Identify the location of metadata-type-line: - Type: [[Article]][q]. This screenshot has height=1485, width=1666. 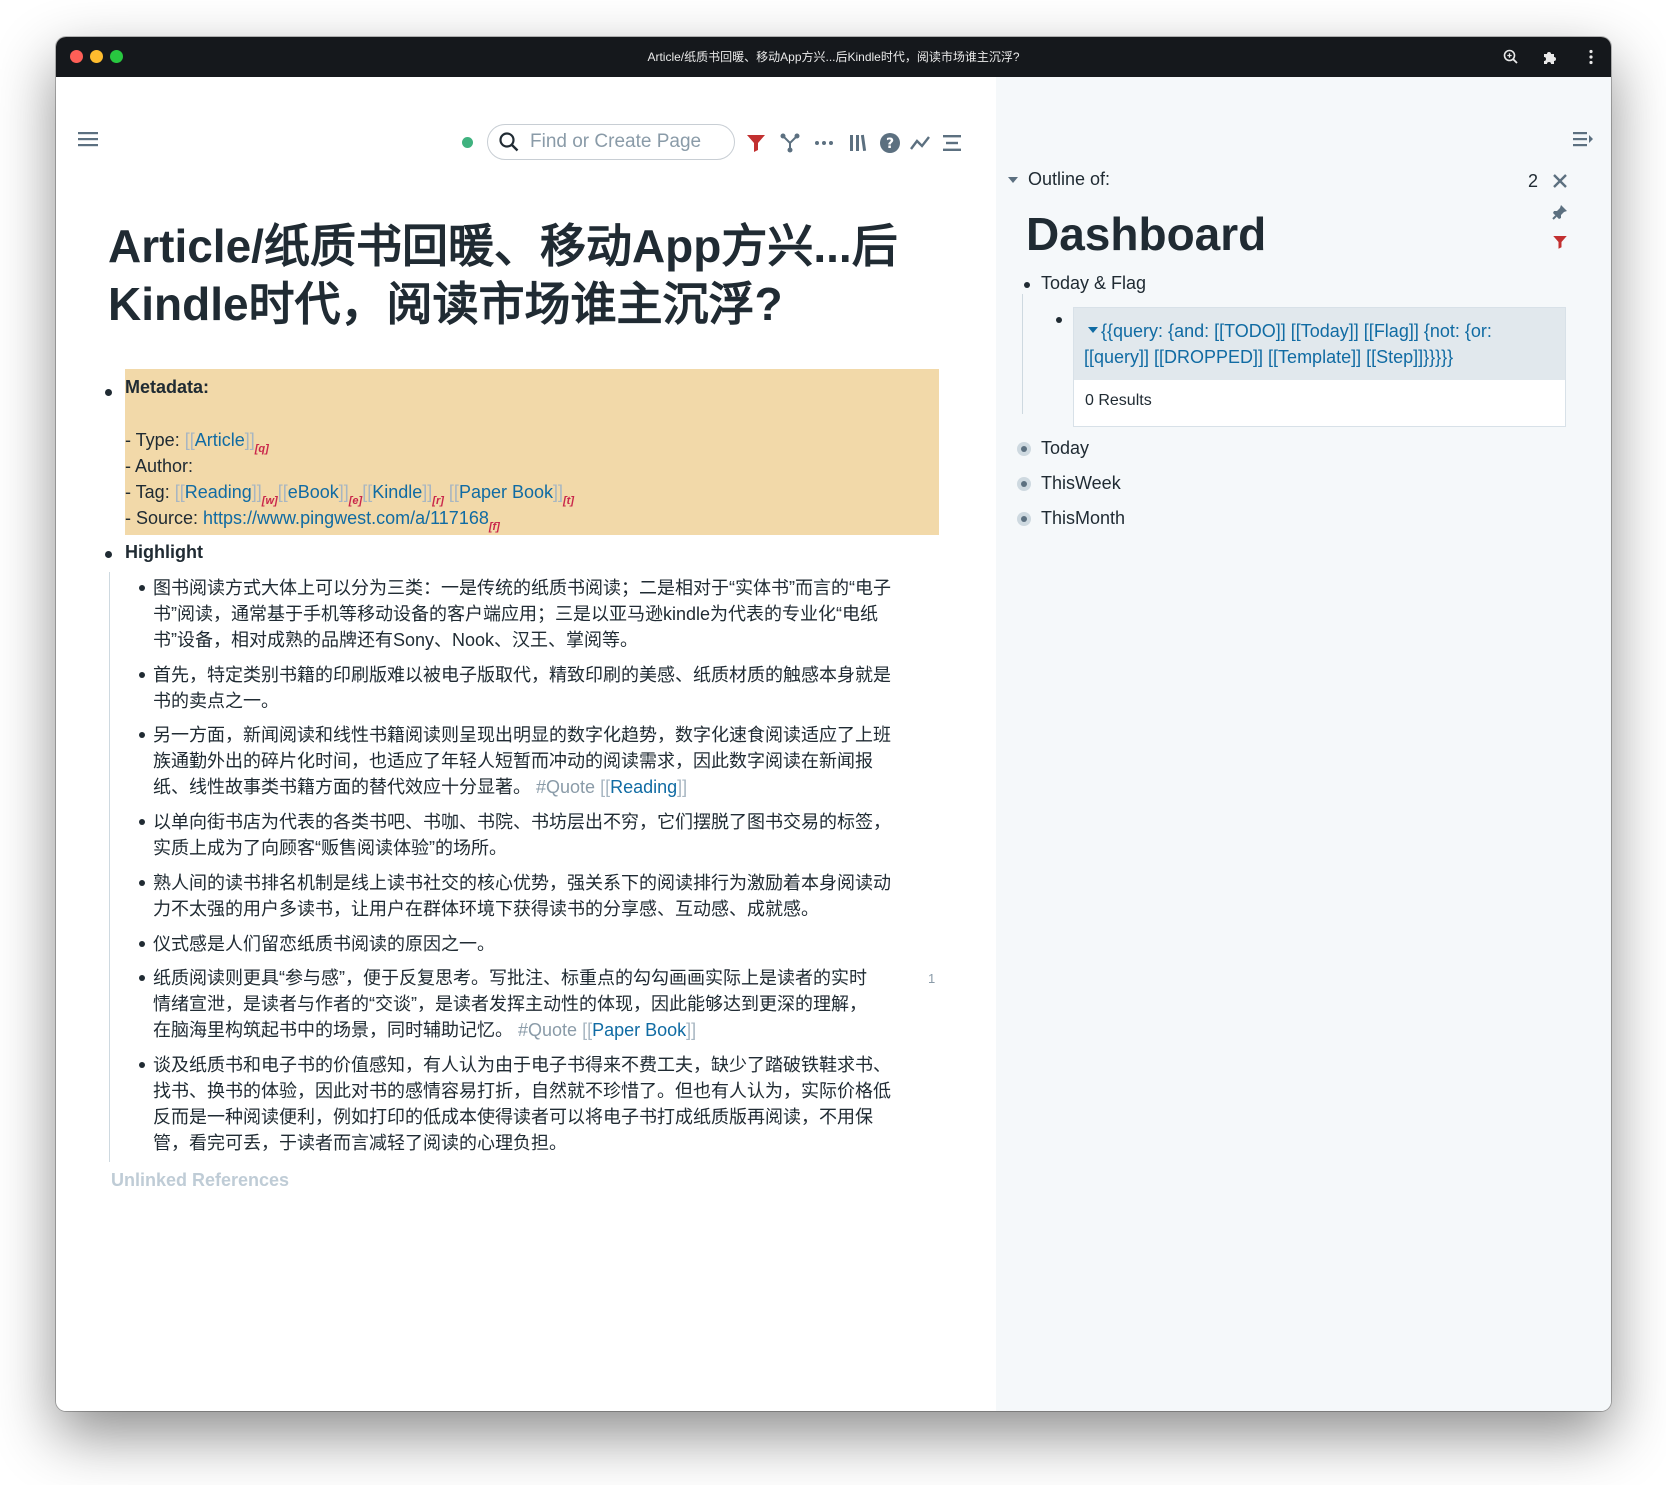
(197, 442).